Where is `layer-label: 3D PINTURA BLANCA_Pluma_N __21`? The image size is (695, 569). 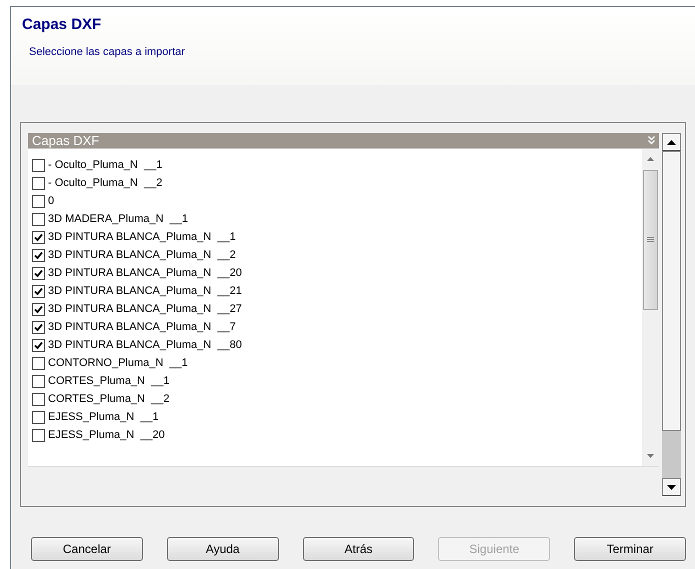 layer-label: 3D PINTURA BLANCA_Pluma_N __21 is located at coordinates (145, 291).